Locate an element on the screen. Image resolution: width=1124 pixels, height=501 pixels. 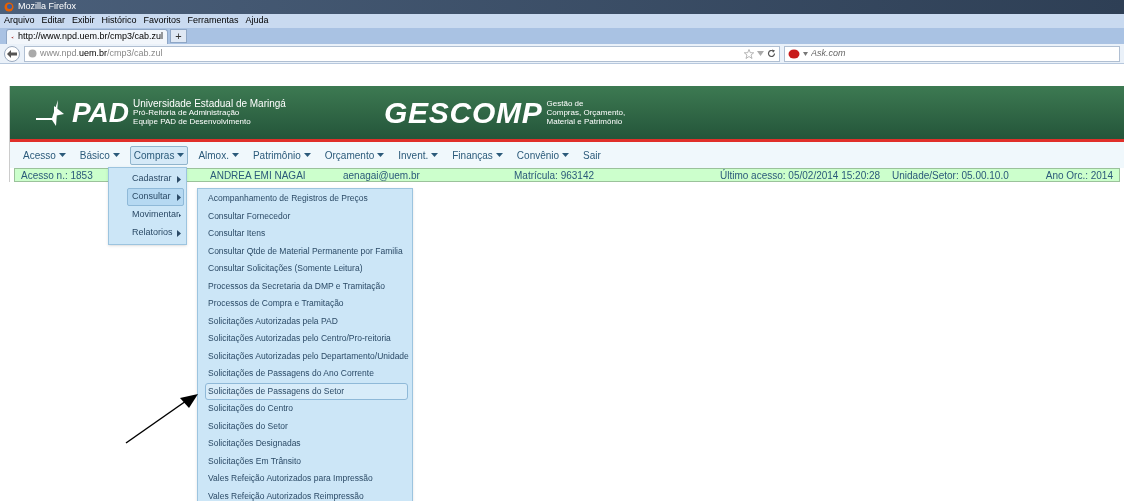
bookmark-star-icon is located at coordinates (749, 53).